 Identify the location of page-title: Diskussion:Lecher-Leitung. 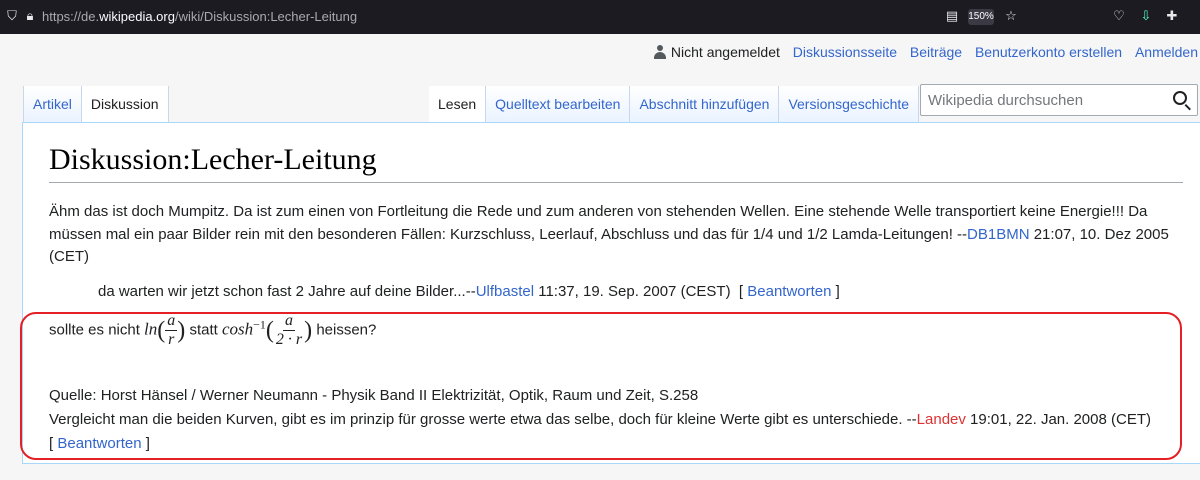
(213, 159).